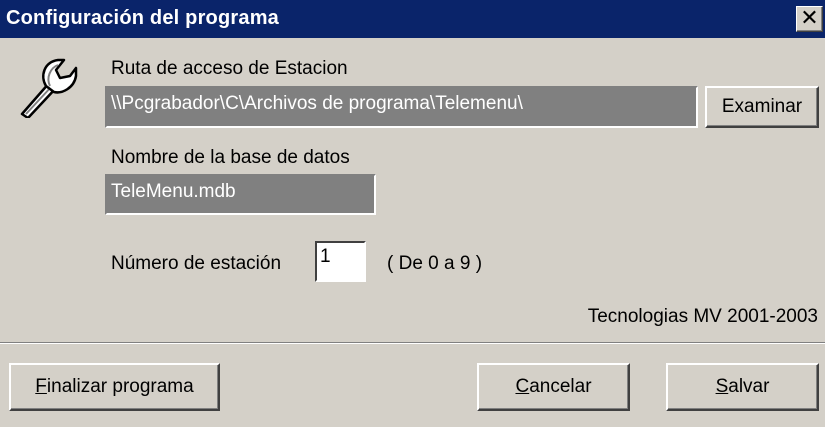 This screenshot has width=825, height=427. What do you see at coordinates (49, 88) in the screenshot?
I see `wrench-icon` at bounding box center [49, 88].